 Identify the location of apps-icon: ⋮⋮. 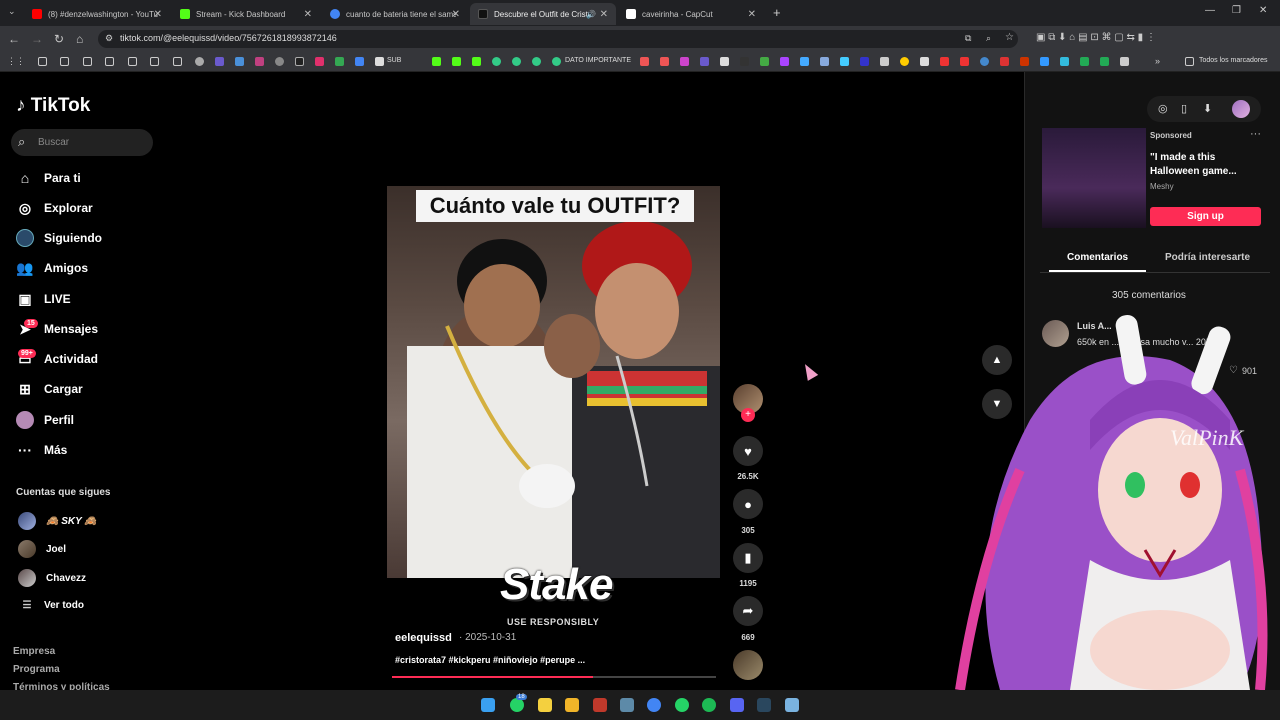
(16, 61).